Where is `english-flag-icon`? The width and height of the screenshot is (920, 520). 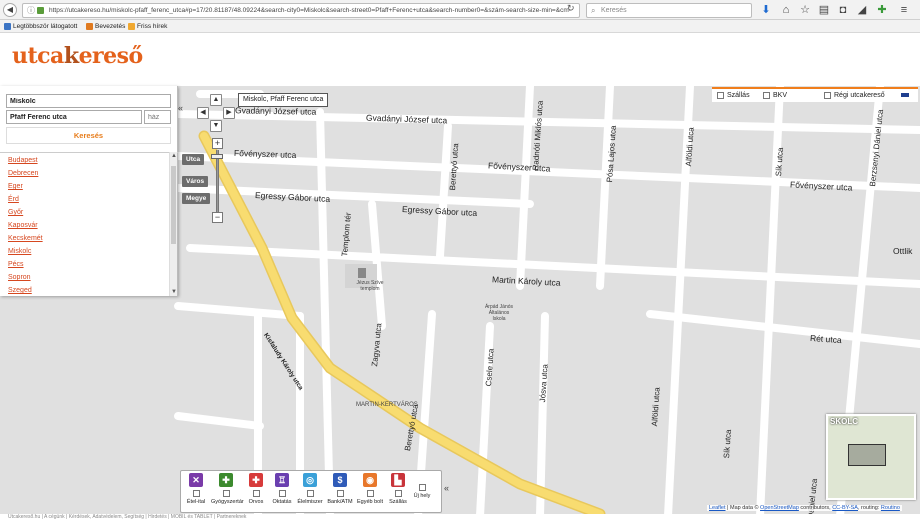 english-flag-icon is located at coordinates (905, 95).